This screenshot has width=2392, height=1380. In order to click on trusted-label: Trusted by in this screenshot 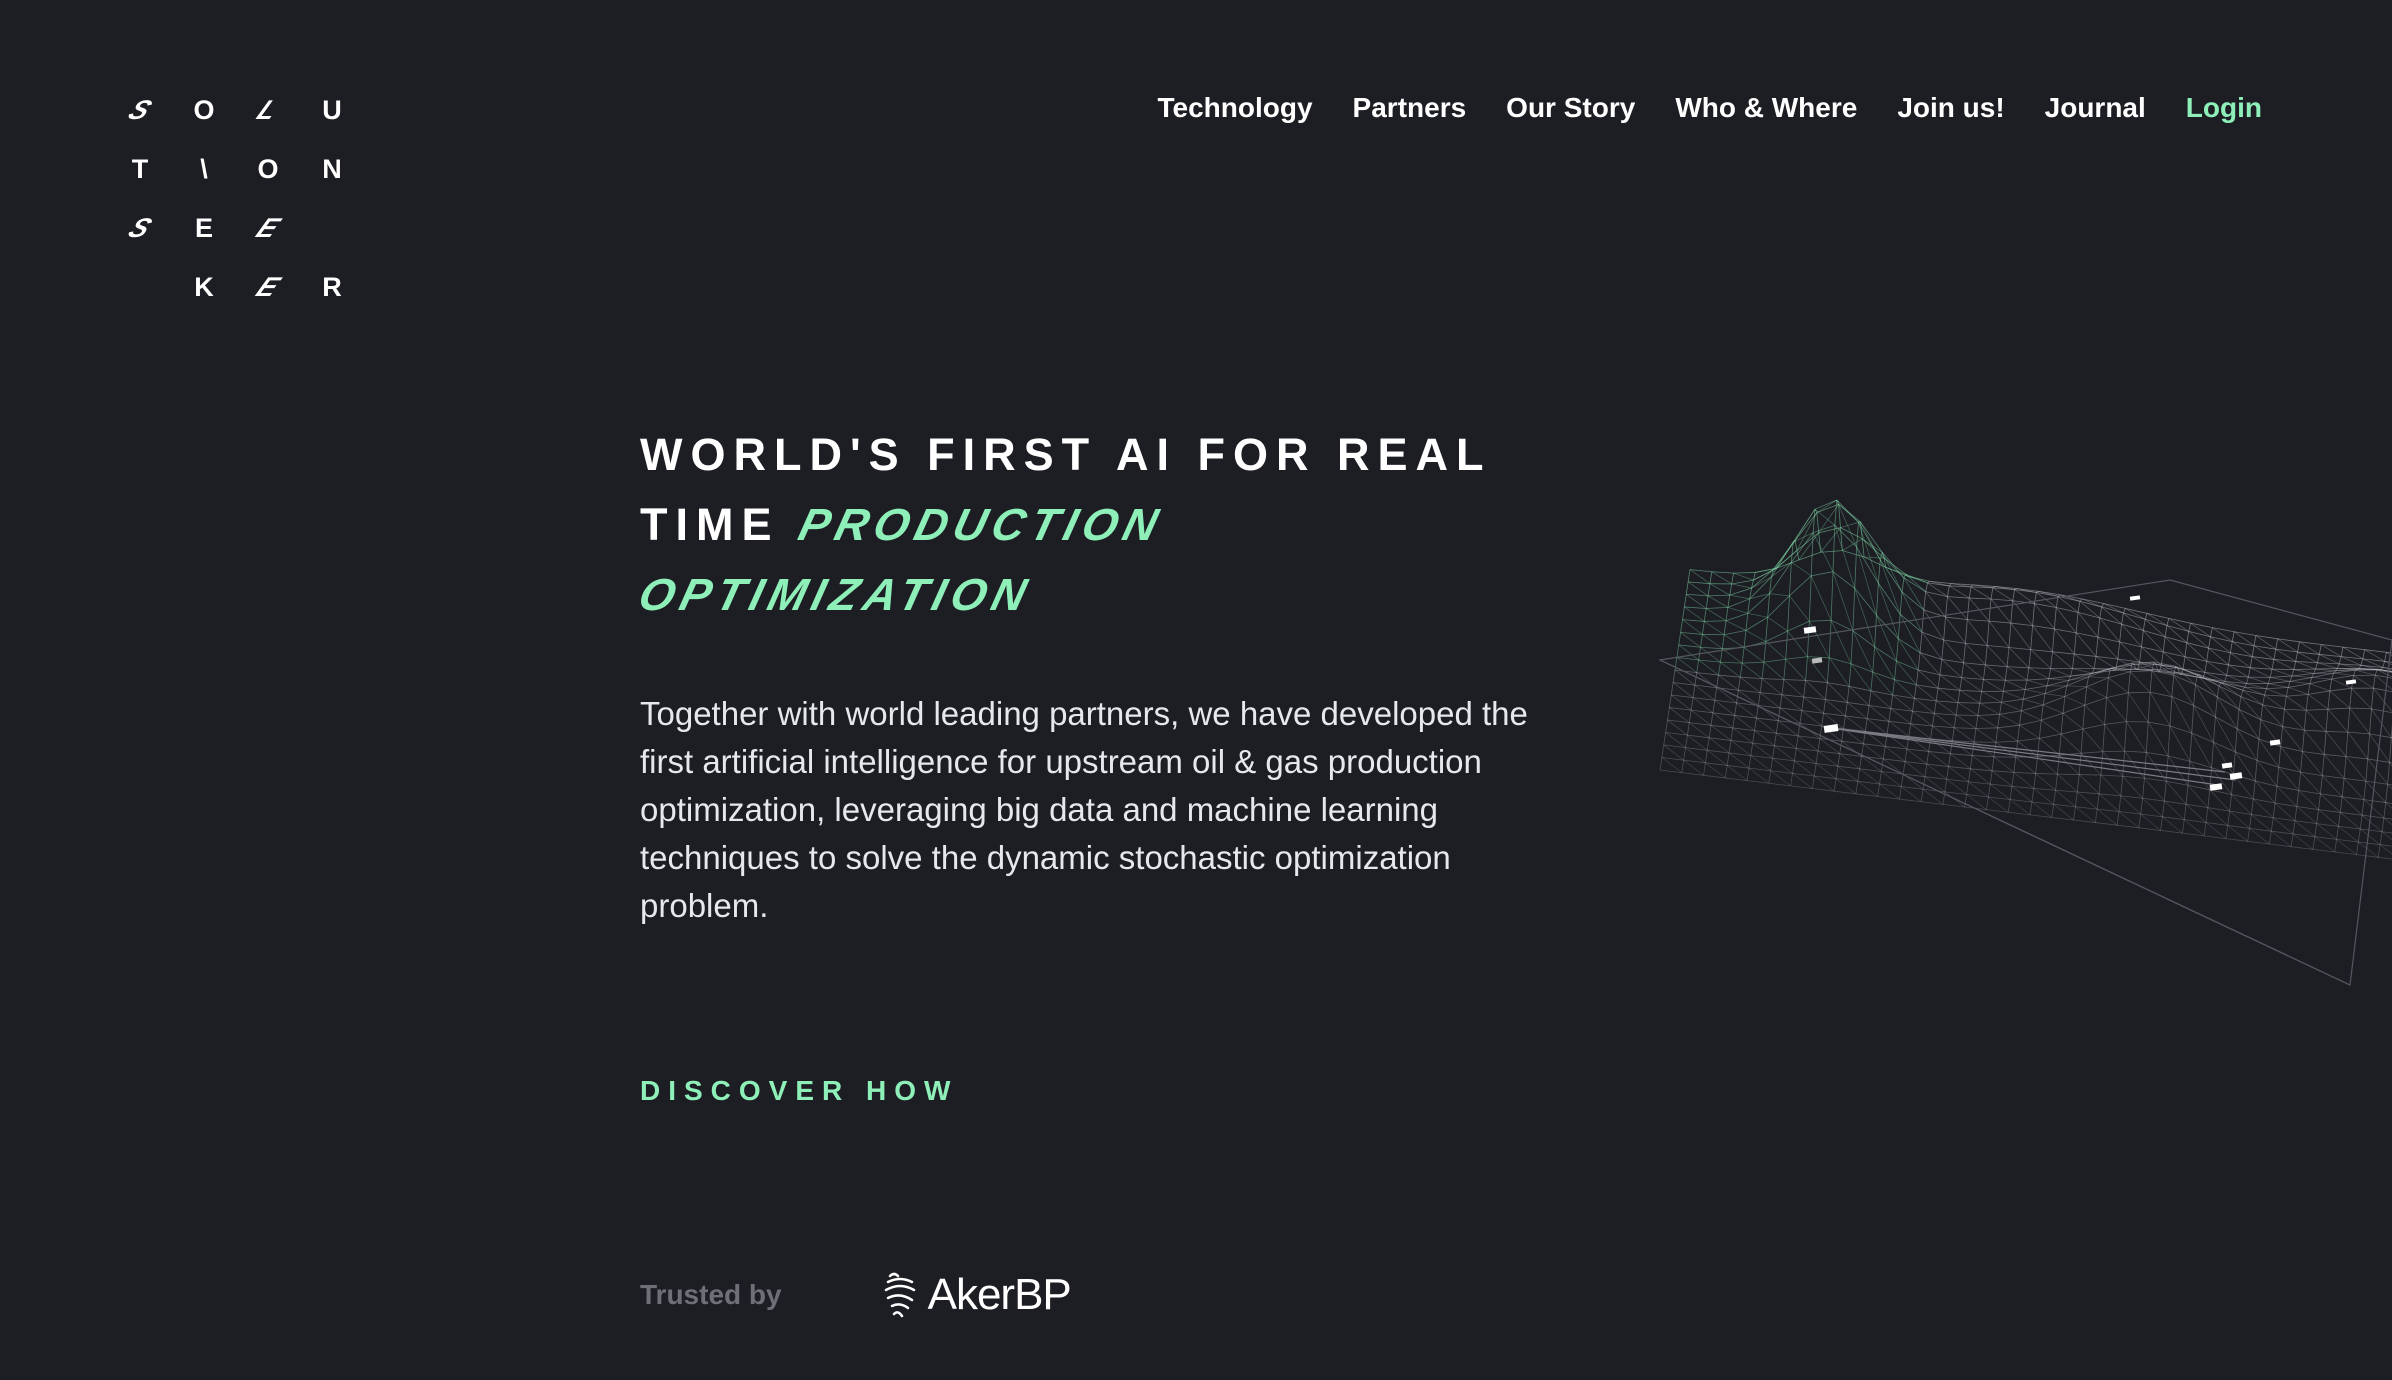, I will do `click(711, 1294)`.